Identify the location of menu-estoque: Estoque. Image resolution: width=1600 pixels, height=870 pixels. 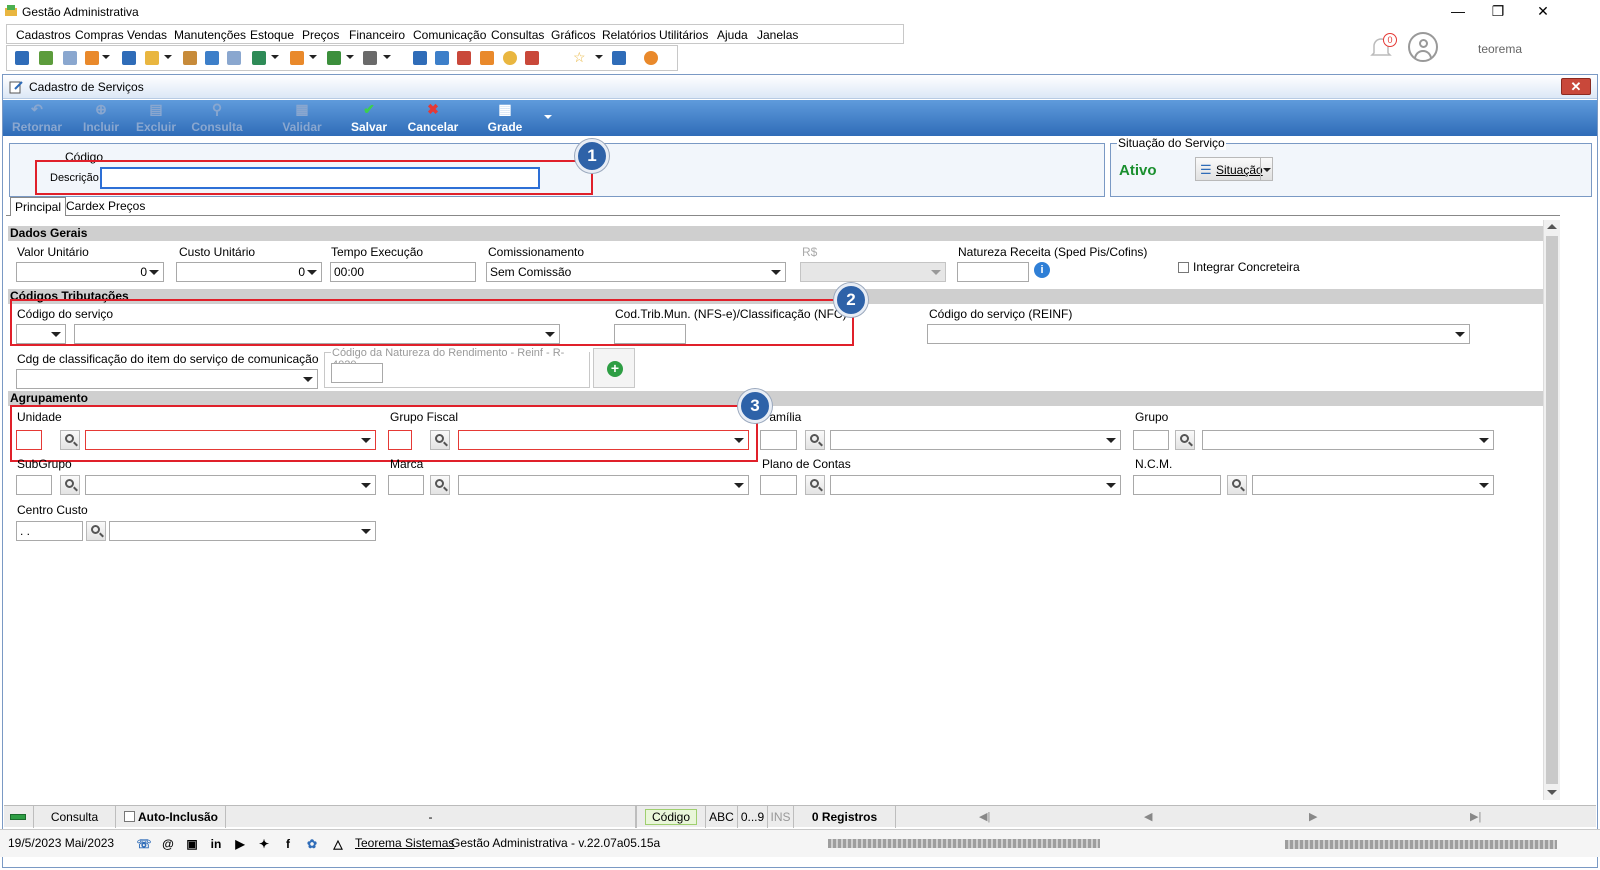
(272, 35).